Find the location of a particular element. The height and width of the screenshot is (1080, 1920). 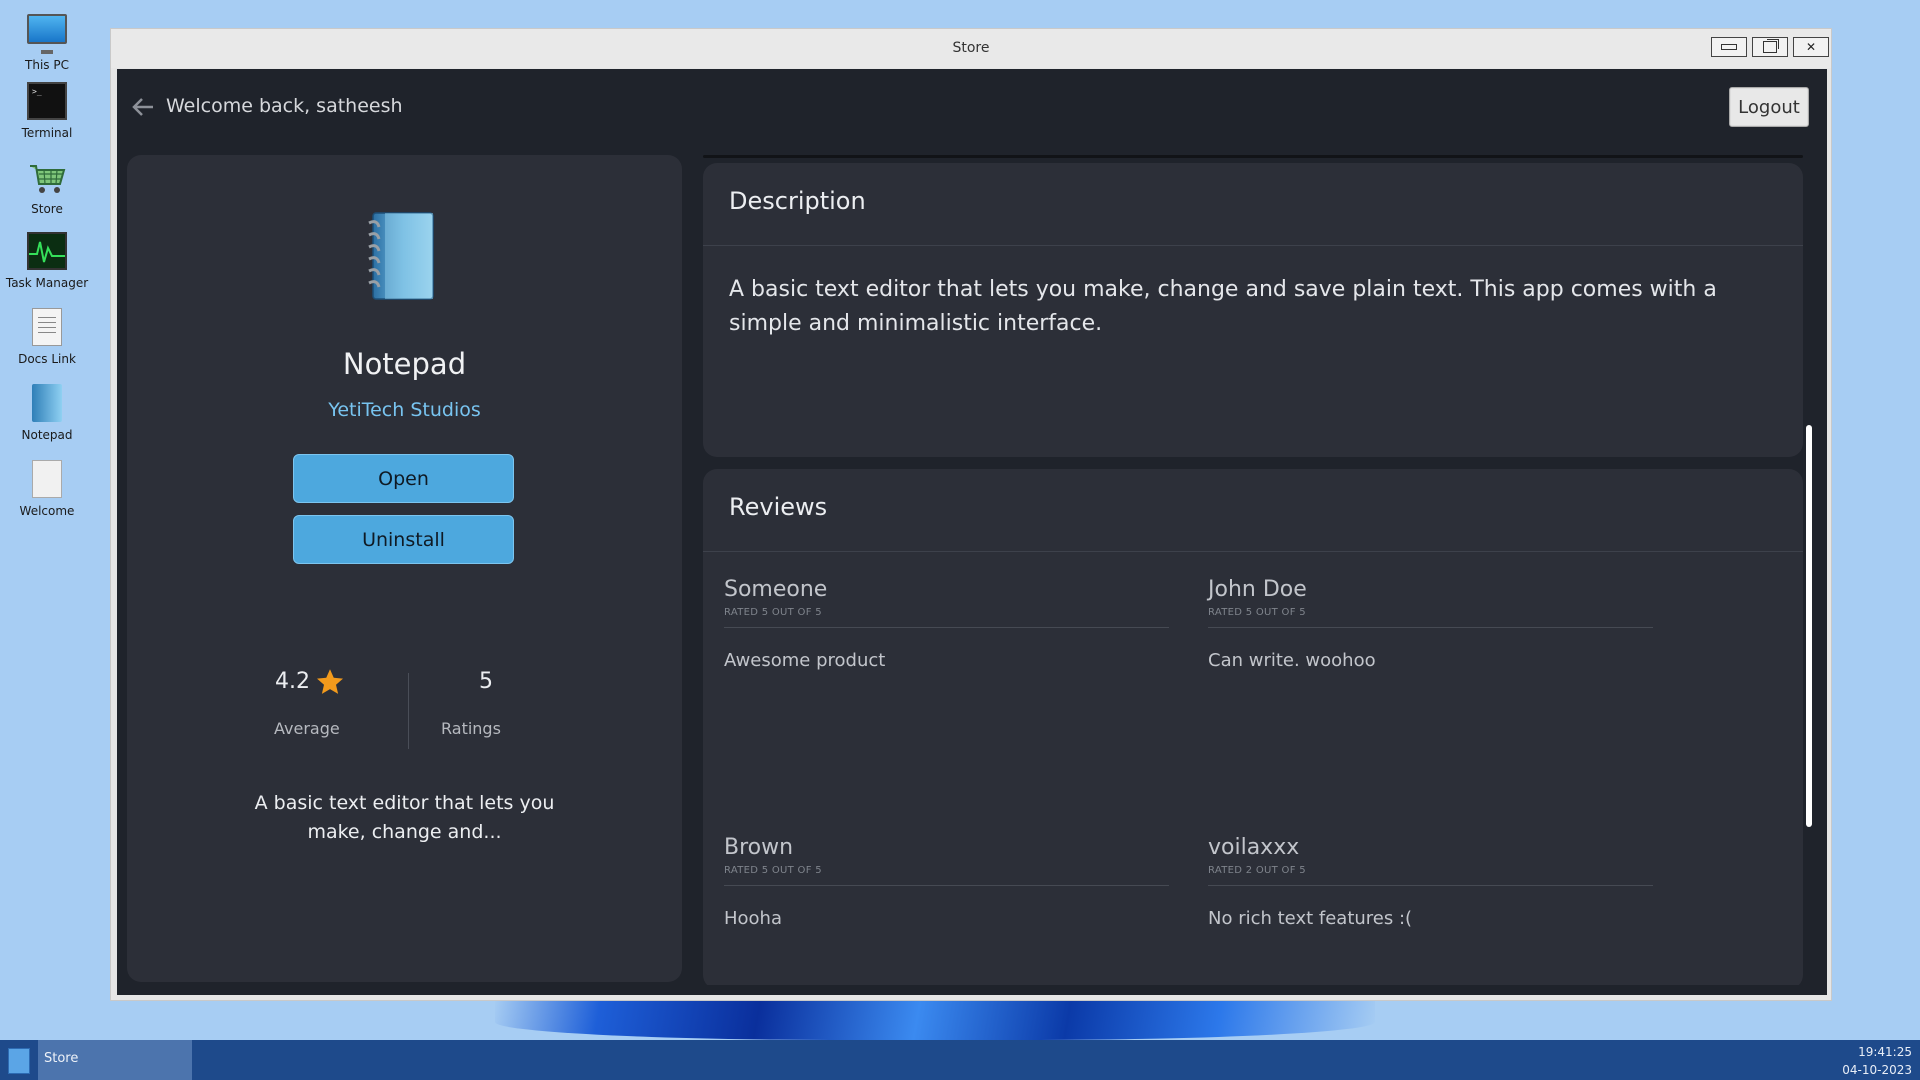

maximize-button is located at coordinates (1770, 47).